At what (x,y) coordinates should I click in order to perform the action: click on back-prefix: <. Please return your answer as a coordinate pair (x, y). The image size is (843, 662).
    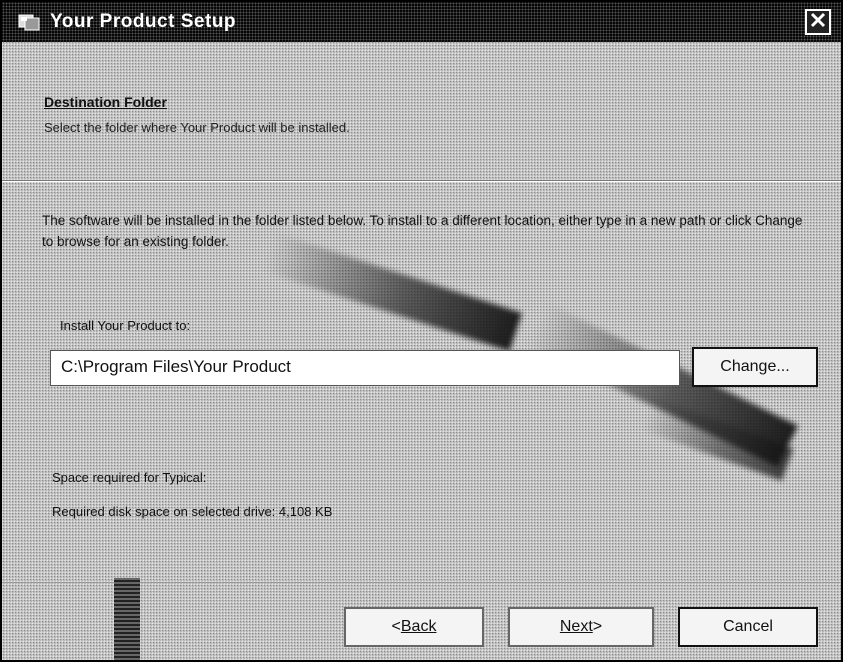
    Looking at the image, I should click on (396, 626).